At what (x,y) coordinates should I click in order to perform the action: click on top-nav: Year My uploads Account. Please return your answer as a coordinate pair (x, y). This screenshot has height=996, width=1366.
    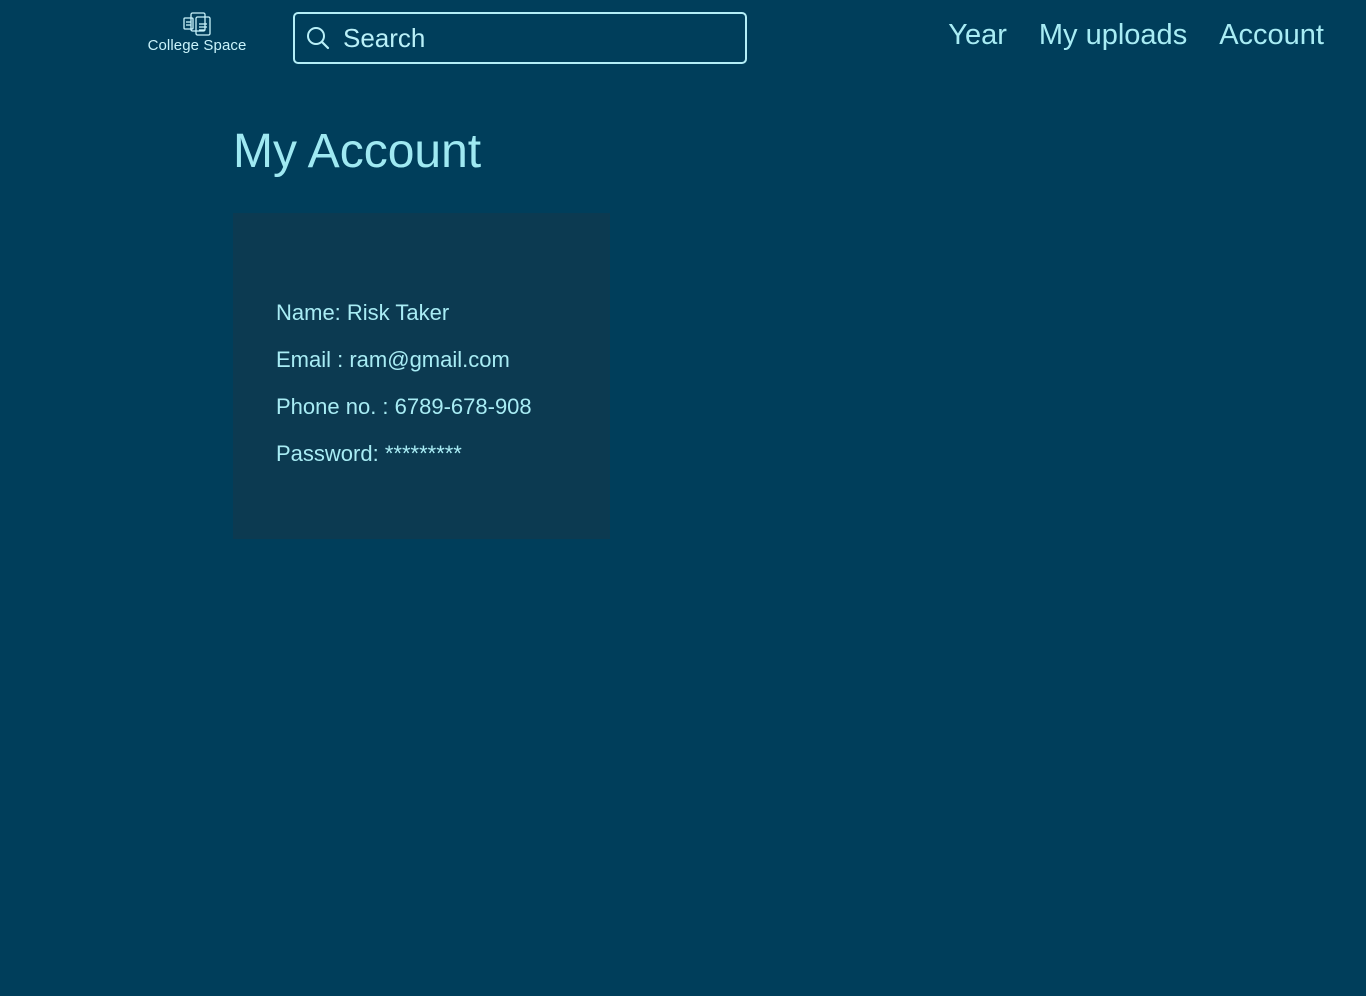
    Looking at the image, I should click on (1136, 35).